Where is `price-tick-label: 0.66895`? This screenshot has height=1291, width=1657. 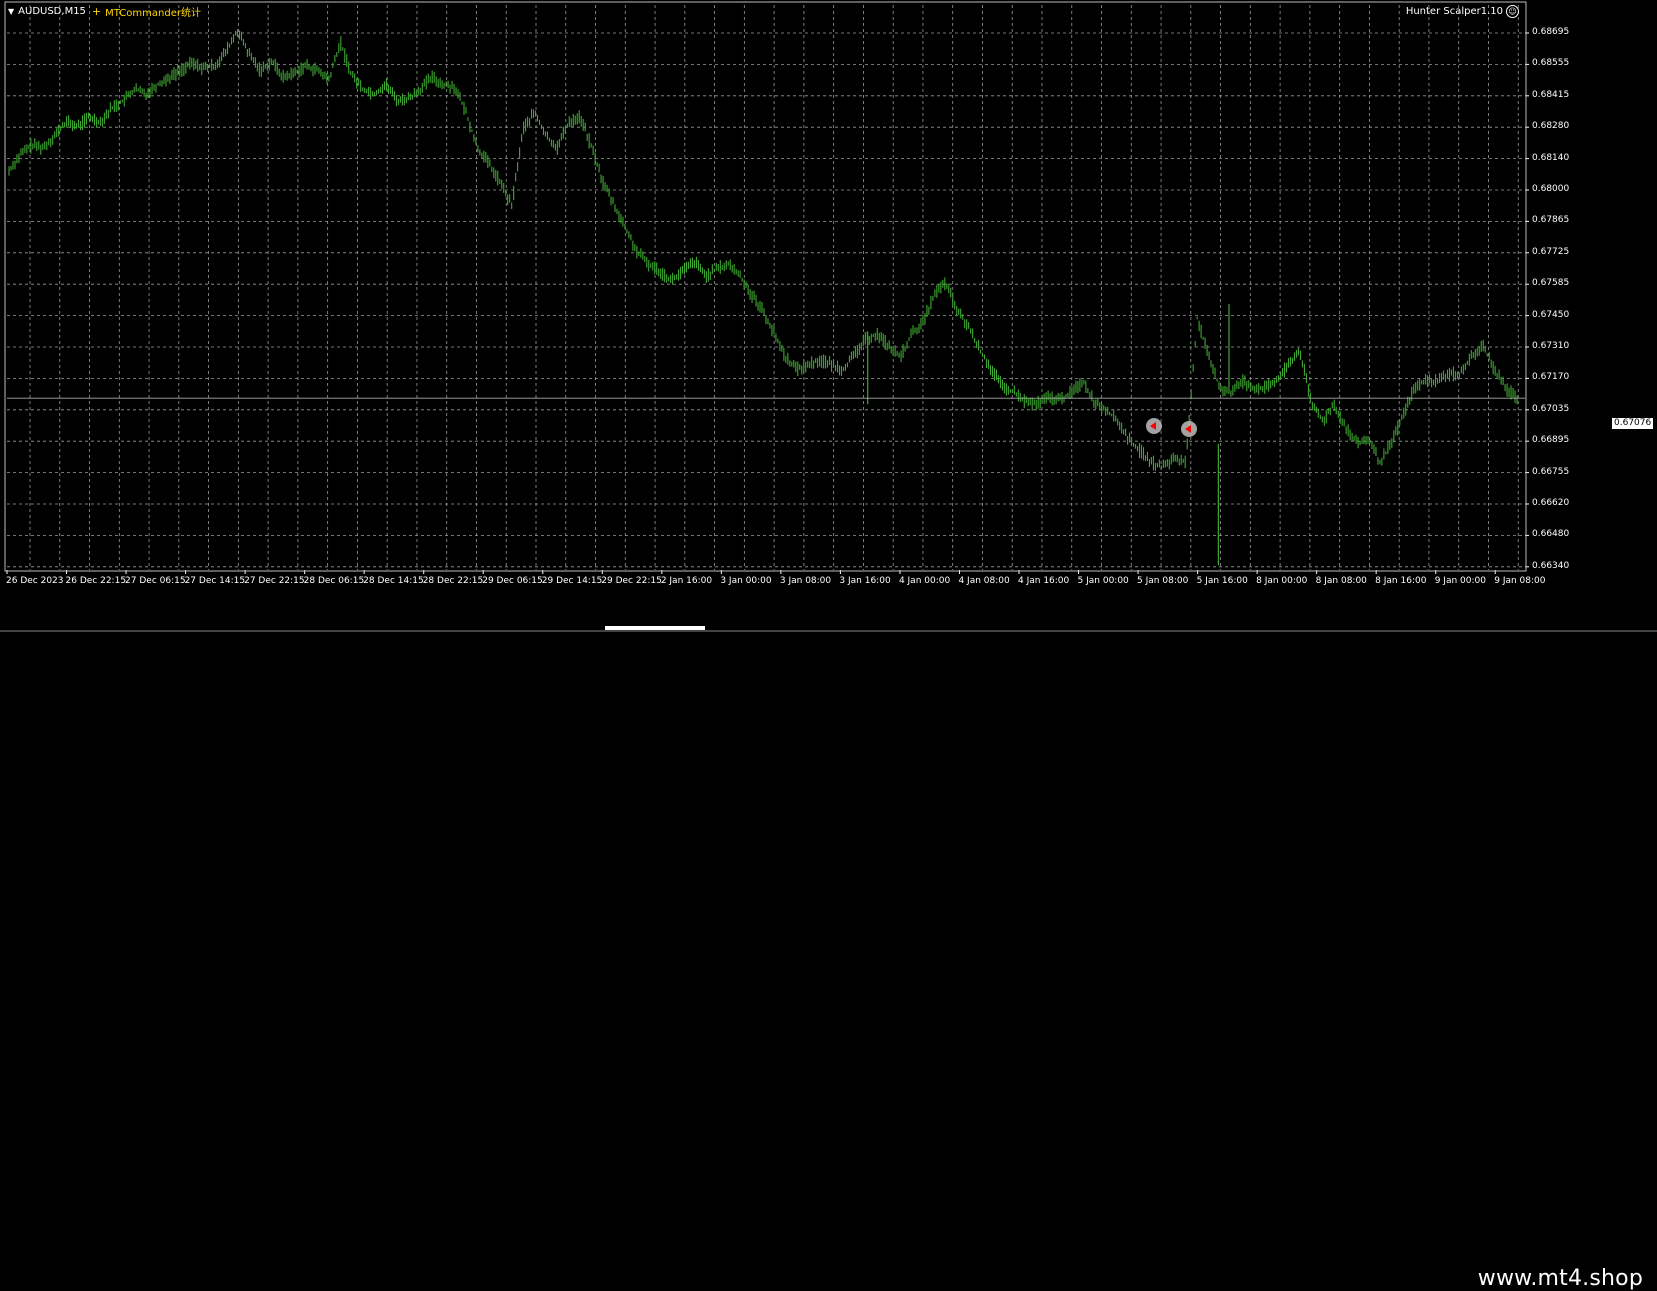
price-tick-label: 0.66895 is located at coordinates (1551, 440).